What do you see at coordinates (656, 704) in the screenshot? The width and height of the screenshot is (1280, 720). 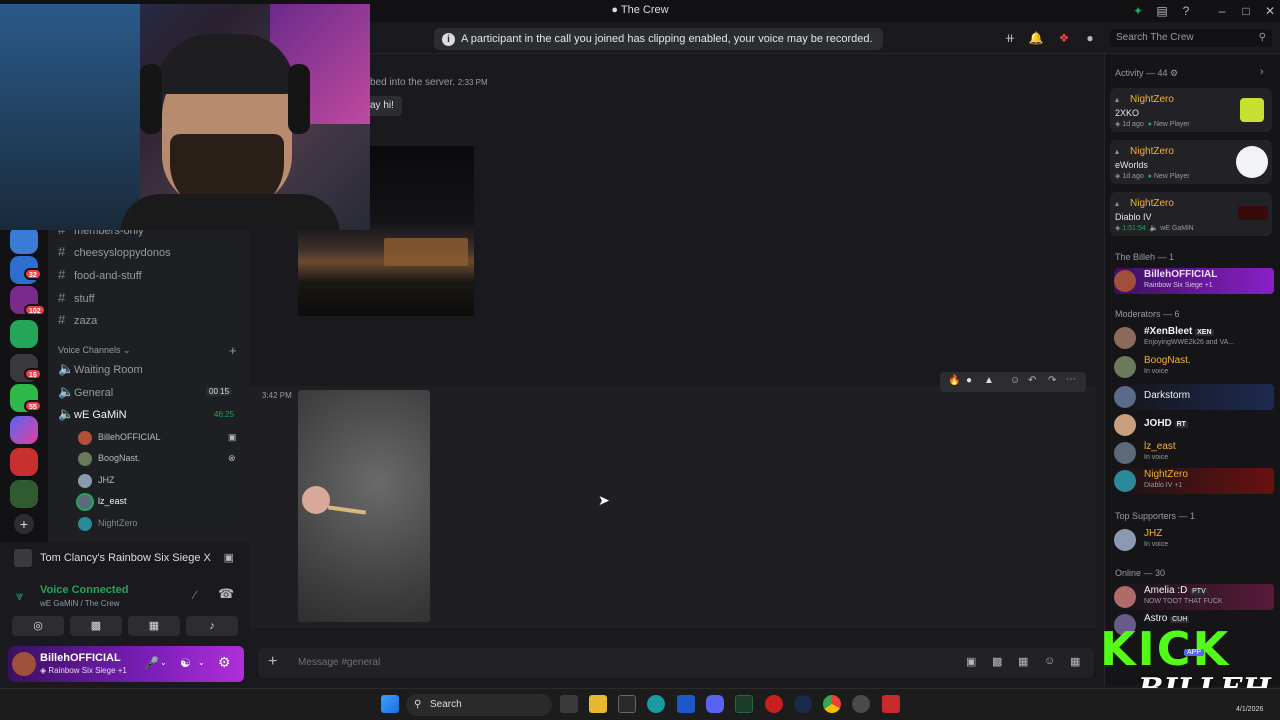 I see `edge-icon` at bounding box center [656, 704].